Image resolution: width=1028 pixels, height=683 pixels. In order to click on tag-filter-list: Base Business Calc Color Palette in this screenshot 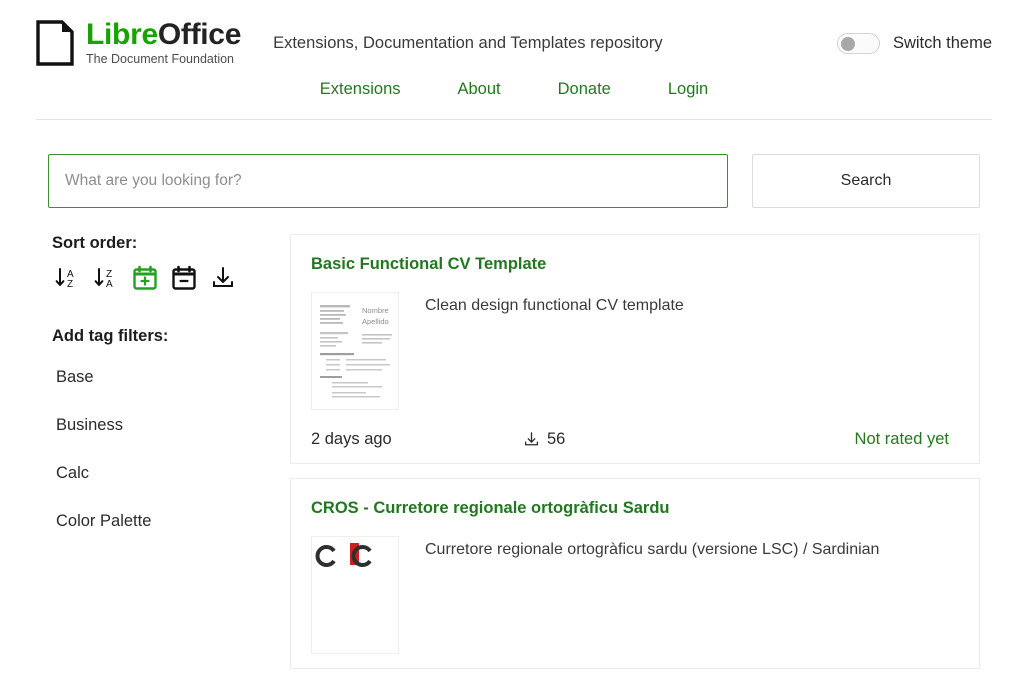, I will do `click(148, 449)`.